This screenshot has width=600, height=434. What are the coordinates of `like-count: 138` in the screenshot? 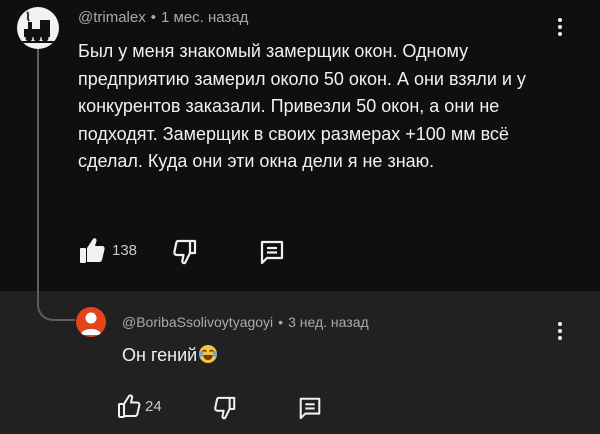 It's located at (125, 250).